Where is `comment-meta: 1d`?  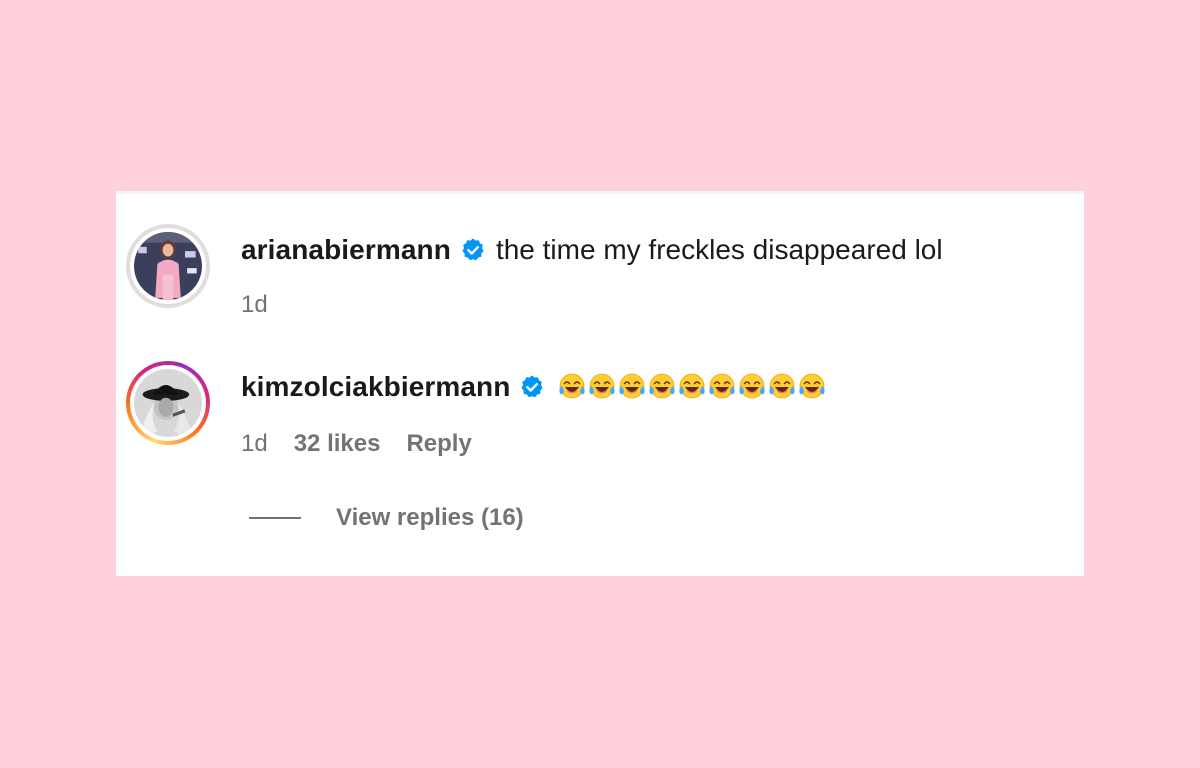
comment-meta: 1d is located at coordinates (254, 305).